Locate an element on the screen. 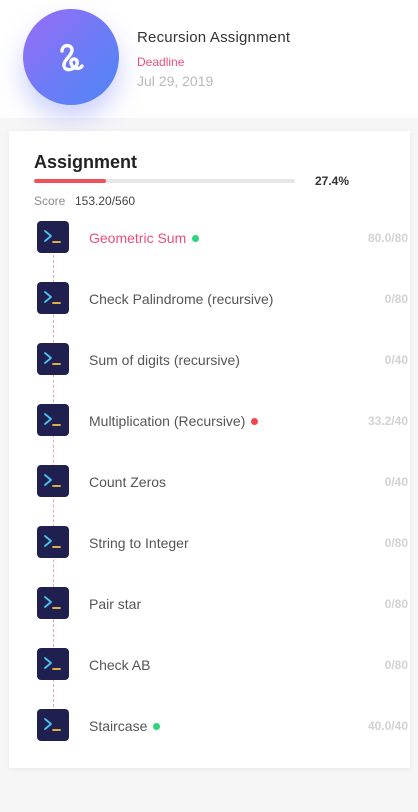  deadline-date: Jul 29, 2019 is located at coordinates (175, 81).